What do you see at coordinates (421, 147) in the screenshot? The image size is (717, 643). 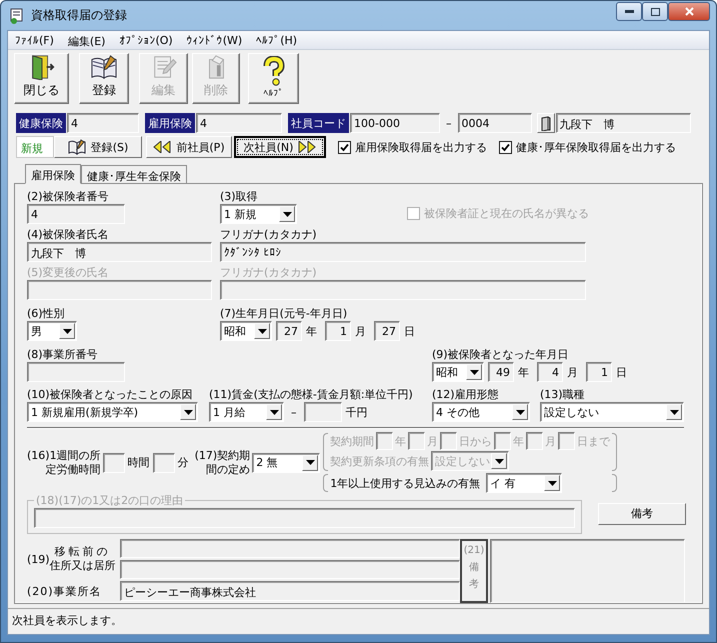 I see `checkbox-label: 雇用保険取得届を出力する` at bounding box center [421, 147].